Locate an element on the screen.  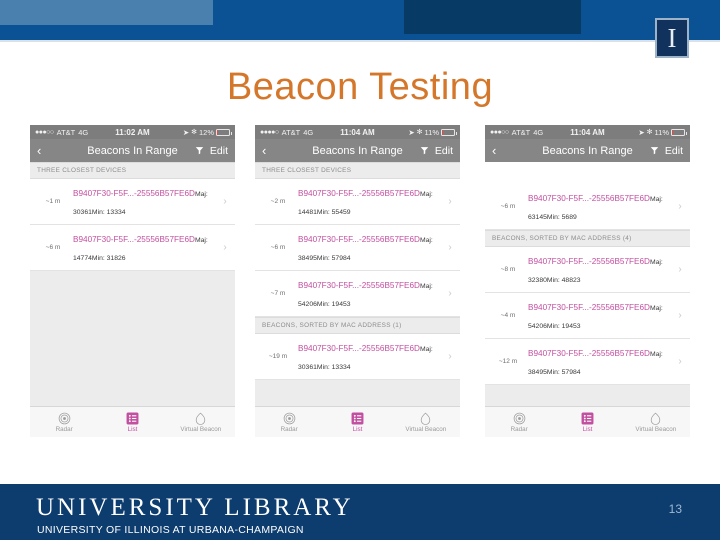
phone1-section-header: THREE CLOSEST DEVICES is located at coordinates (132, 170).